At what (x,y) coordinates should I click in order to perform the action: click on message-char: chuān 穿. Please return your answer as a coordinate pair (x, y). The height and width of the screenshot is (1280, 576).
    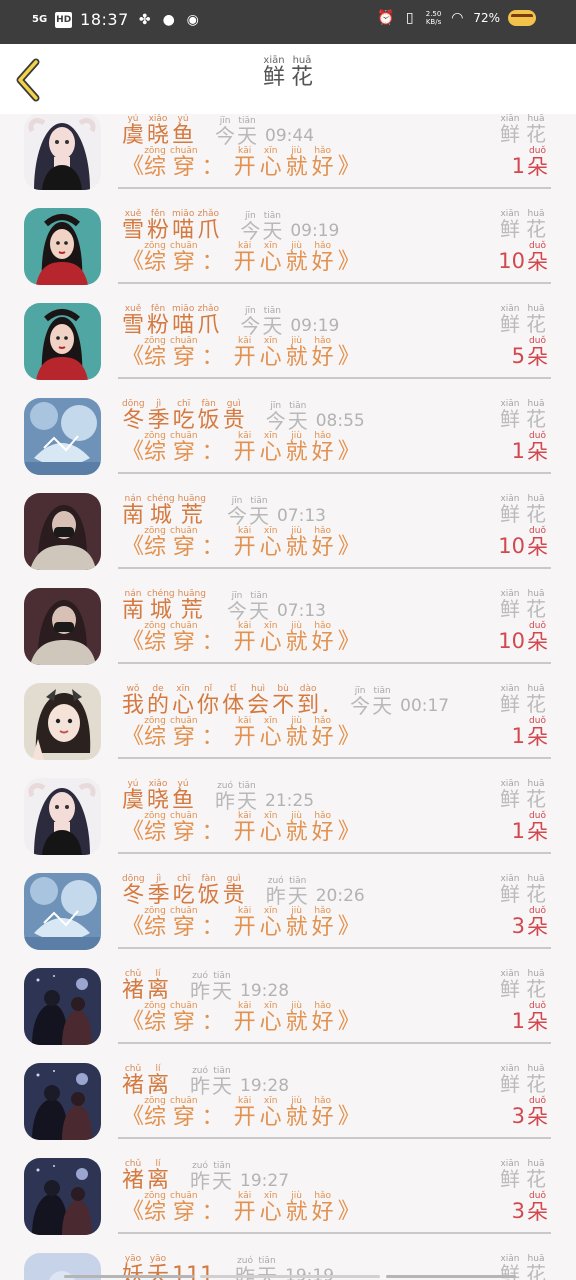
    Looking at the image, I should click on (184, 827).